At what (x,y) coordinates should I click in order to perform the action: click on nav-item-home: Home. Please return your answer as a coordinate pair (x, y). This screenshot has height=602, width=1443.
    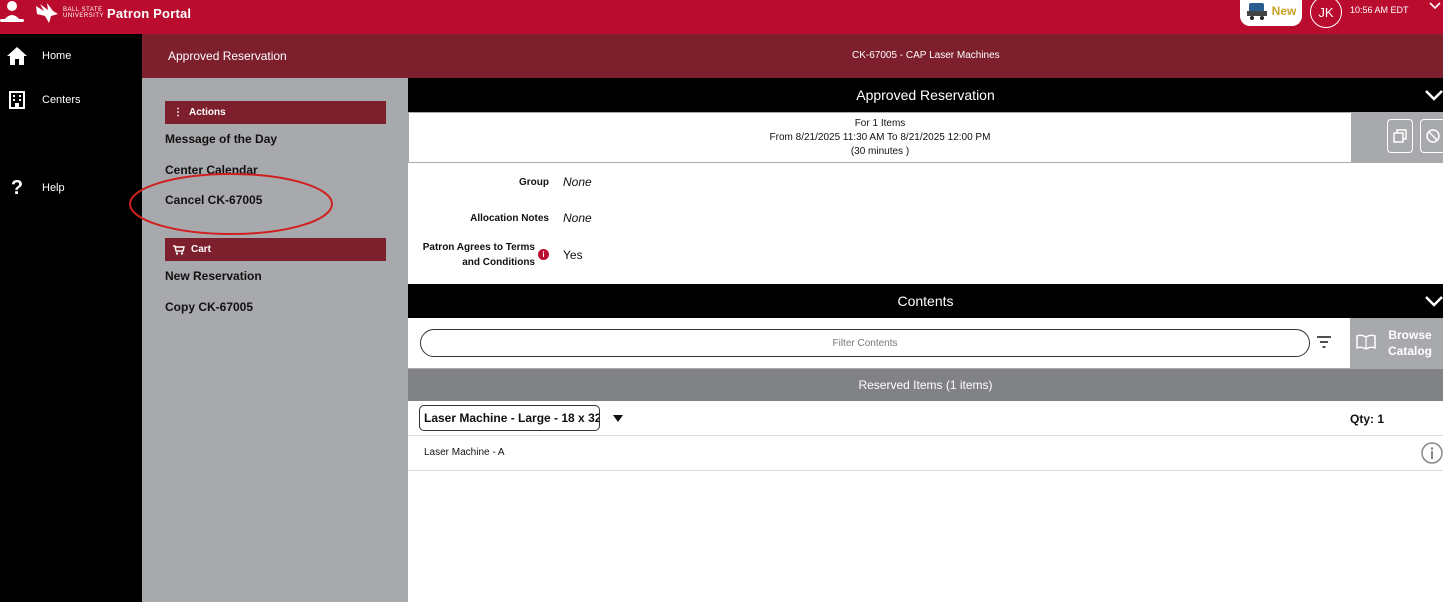
    Looking at the image, I should click on (71, 56).